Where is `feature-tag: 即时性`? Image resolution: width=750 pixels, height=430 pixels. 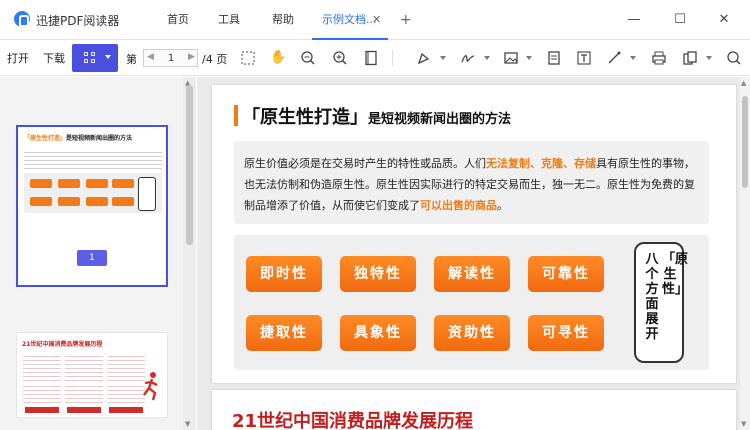
feature-tag: 即时性 is located at coordinates (284, 274).